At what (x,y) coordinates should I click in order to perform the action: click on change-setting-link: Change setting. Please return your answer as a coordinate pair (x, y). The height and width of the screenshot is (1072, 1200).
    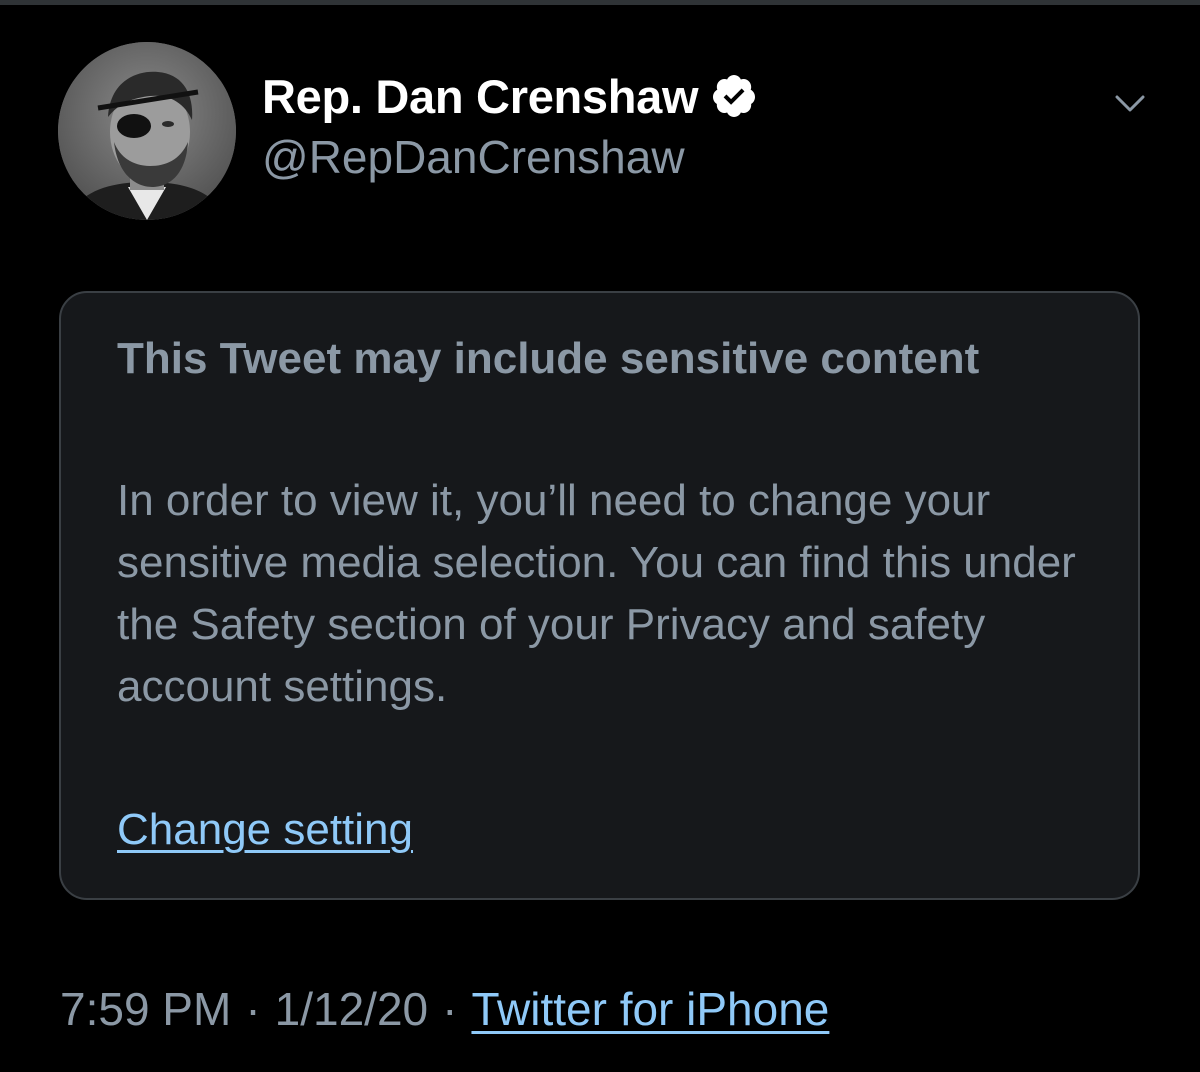
    Looking at the image, I should click on (265, 830).